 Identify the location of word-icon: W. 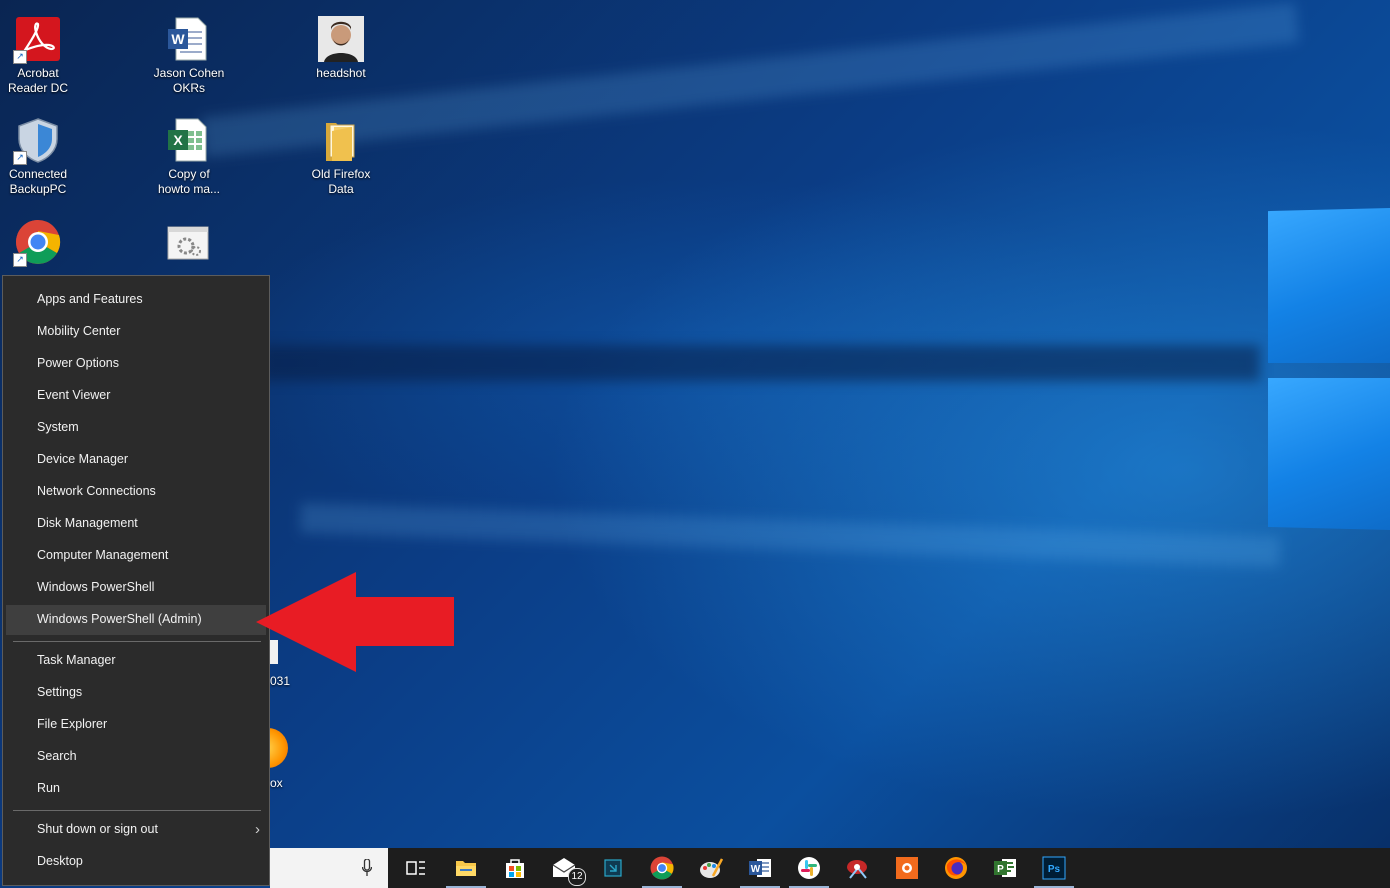
(760, 868).